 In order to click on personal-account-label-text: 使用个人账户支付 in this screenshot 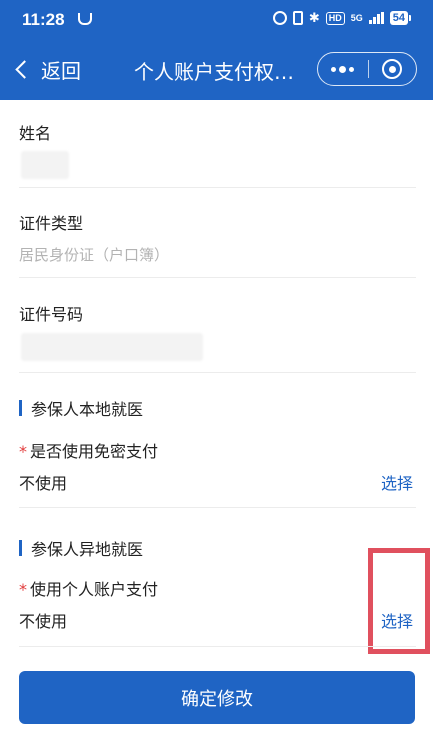, I will do `click(94, 589)`.